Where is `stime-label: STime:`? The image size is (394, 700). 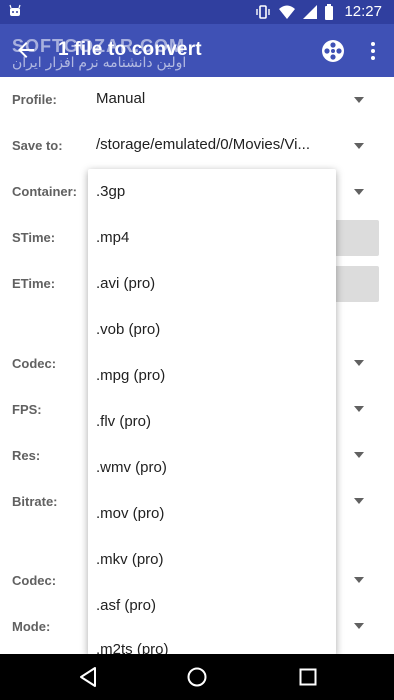
stime-label: STime: is located at coordinates (34, 237).